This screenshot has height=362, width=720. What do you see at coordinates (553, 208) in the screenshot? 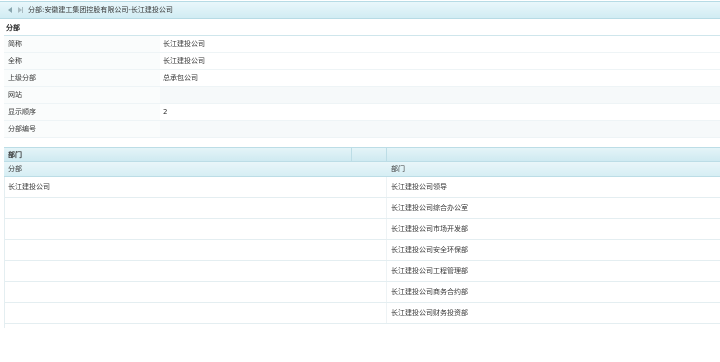
I see `cell-department: 长江建投公司综合办公室` at bounding box center [553, 208].